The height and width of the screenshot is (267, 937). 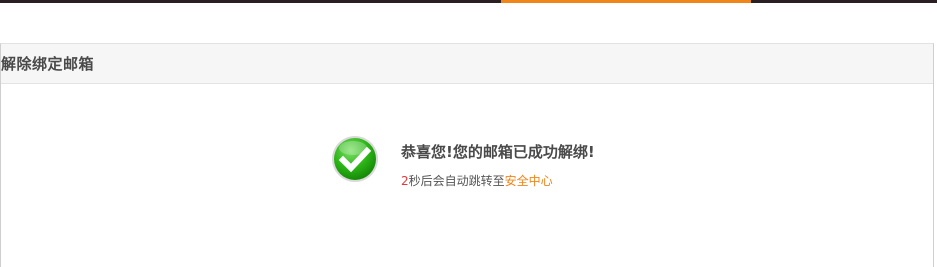 I want to click on panel-header: 解除绑定邮箱, so click(x=467, y=64).